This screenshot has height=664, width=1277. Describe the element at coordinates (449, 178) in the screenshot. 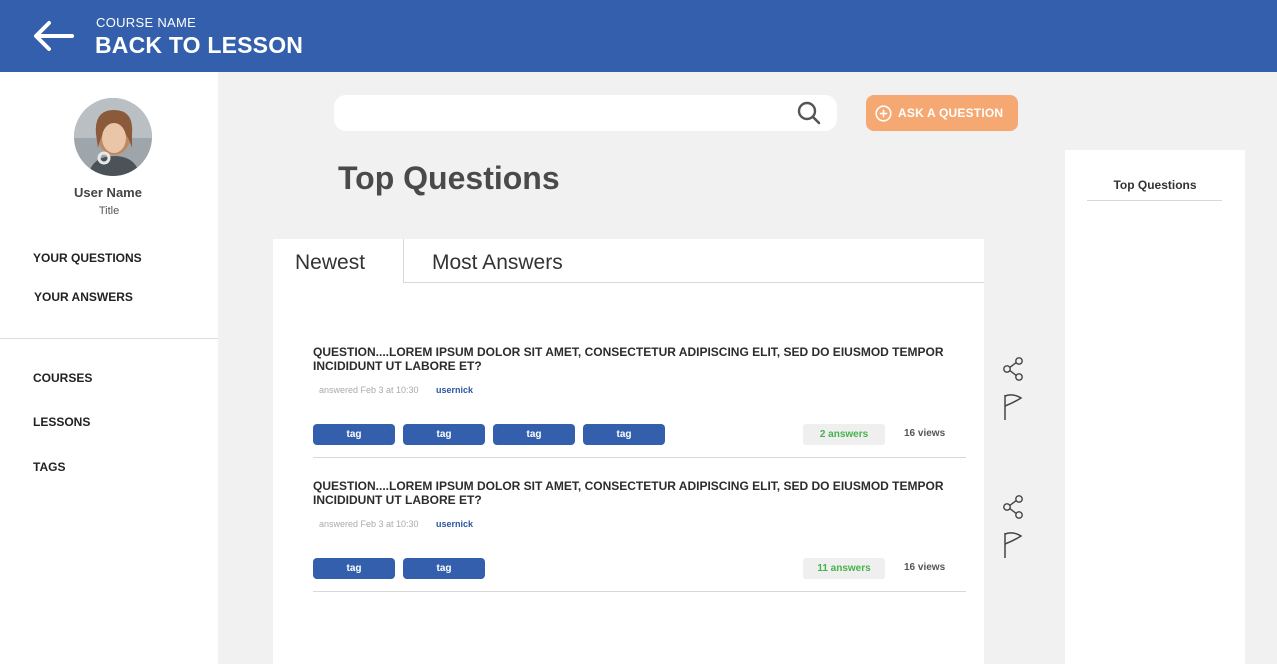

I see `page-title: Top Questions` at that location.